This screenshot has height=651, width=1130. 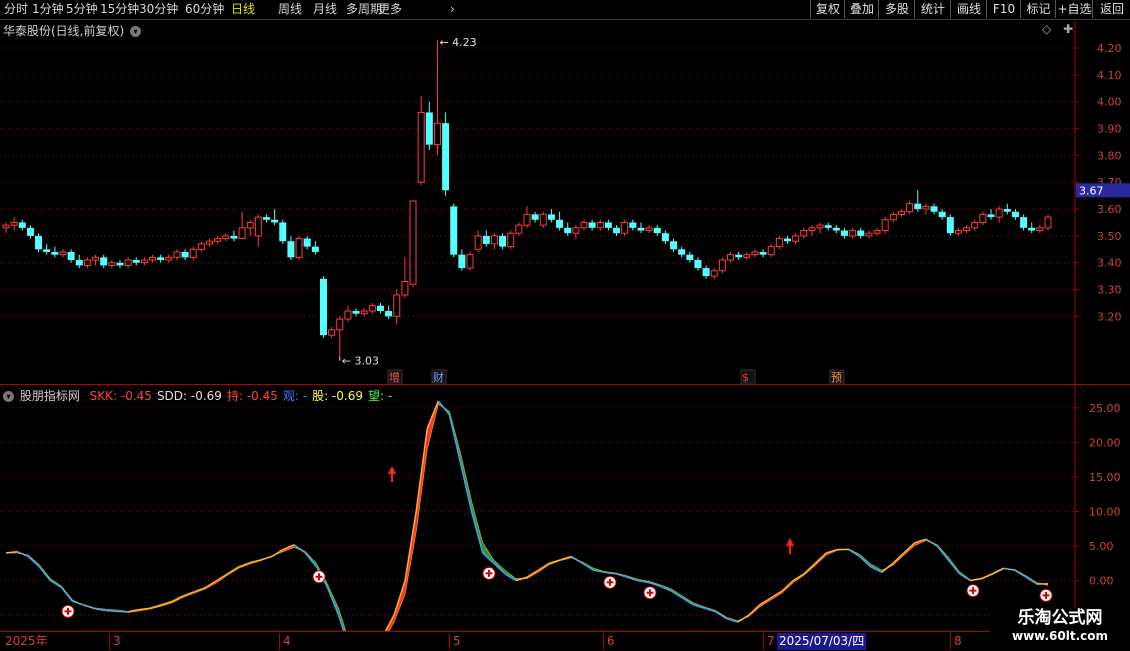 I want to click on period-tab-10: 更多, so click(x=390, y=9).